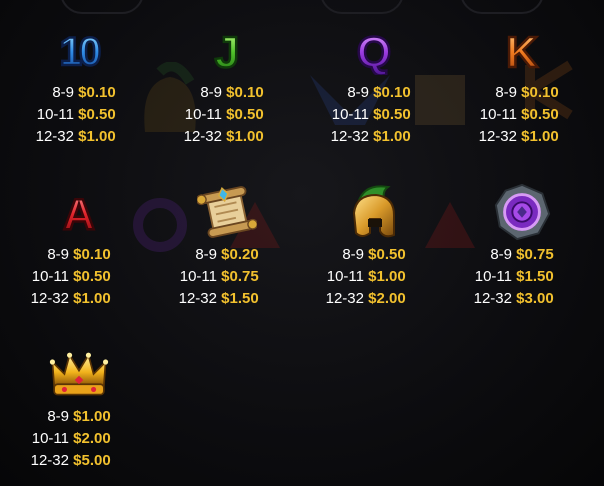 Image resolution: width=604 pixels, height=486 pixels. I want to click on paytable-entry-a: A 8-9 $0.10 10-11 $0.50 12-32 $1.00, so click(79, 257).